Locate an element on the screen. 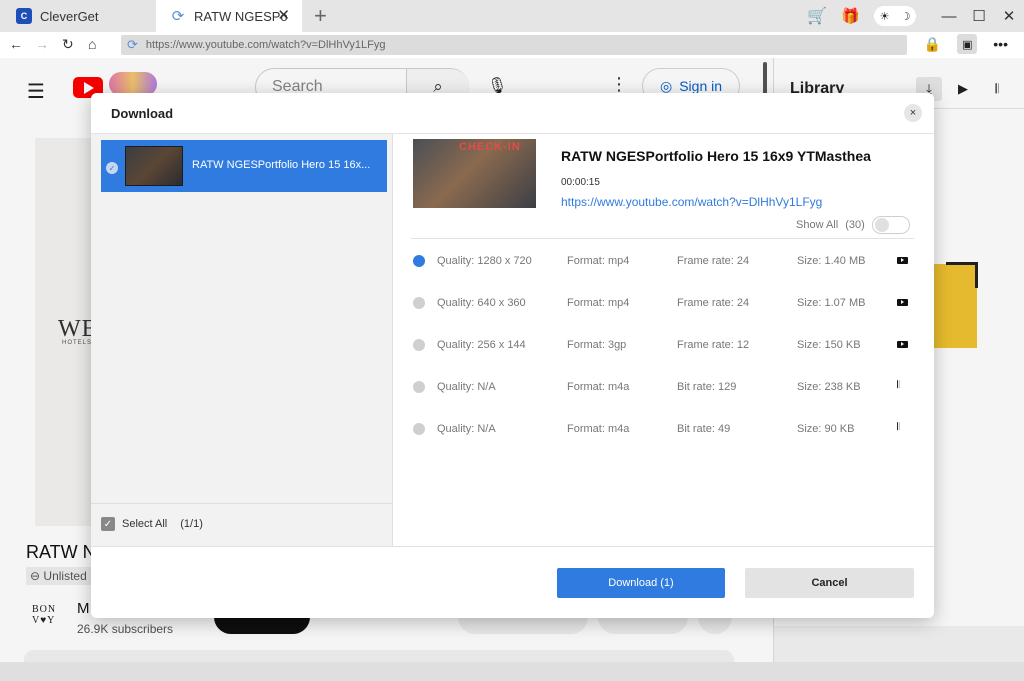 The image size is (1024, 681). show-all-count: (30) is located at coordinates (855, 225).